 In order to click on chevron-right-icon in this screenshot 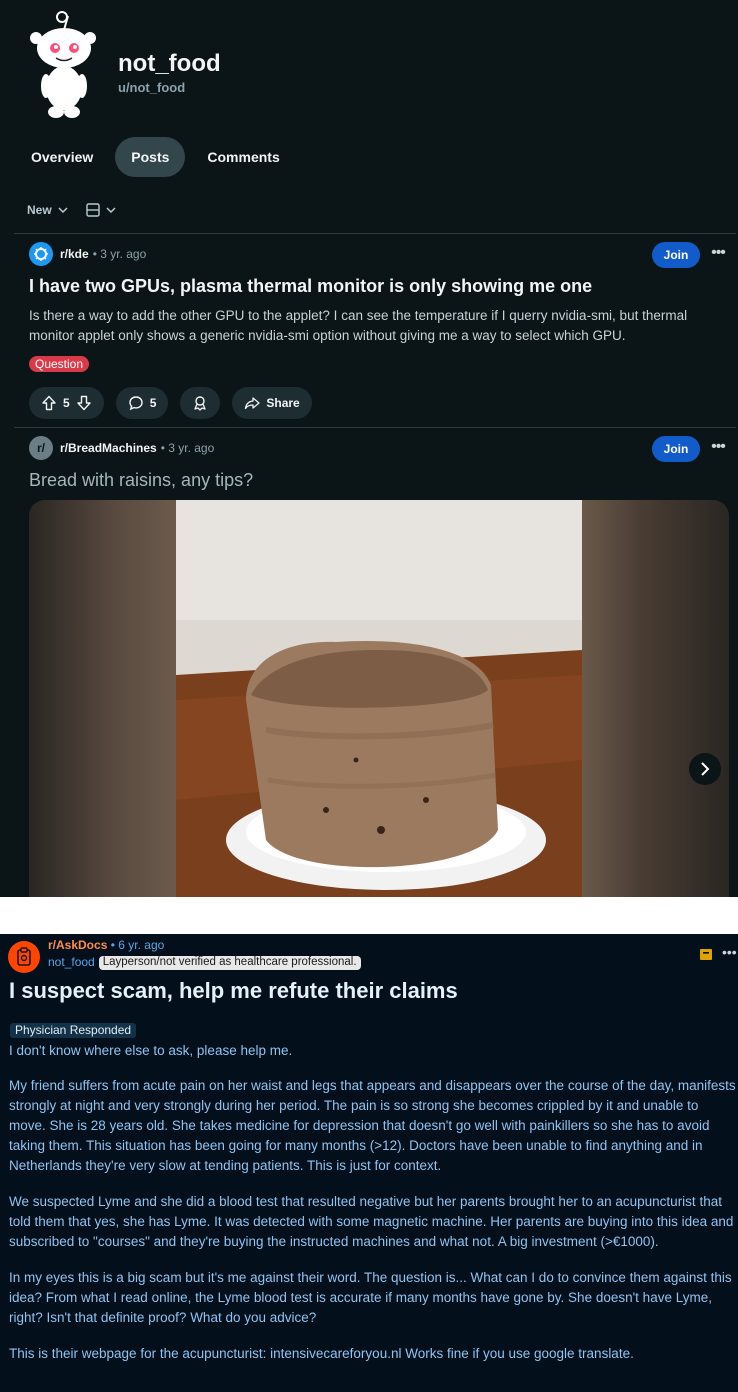, I will do `click(705, 769)`.